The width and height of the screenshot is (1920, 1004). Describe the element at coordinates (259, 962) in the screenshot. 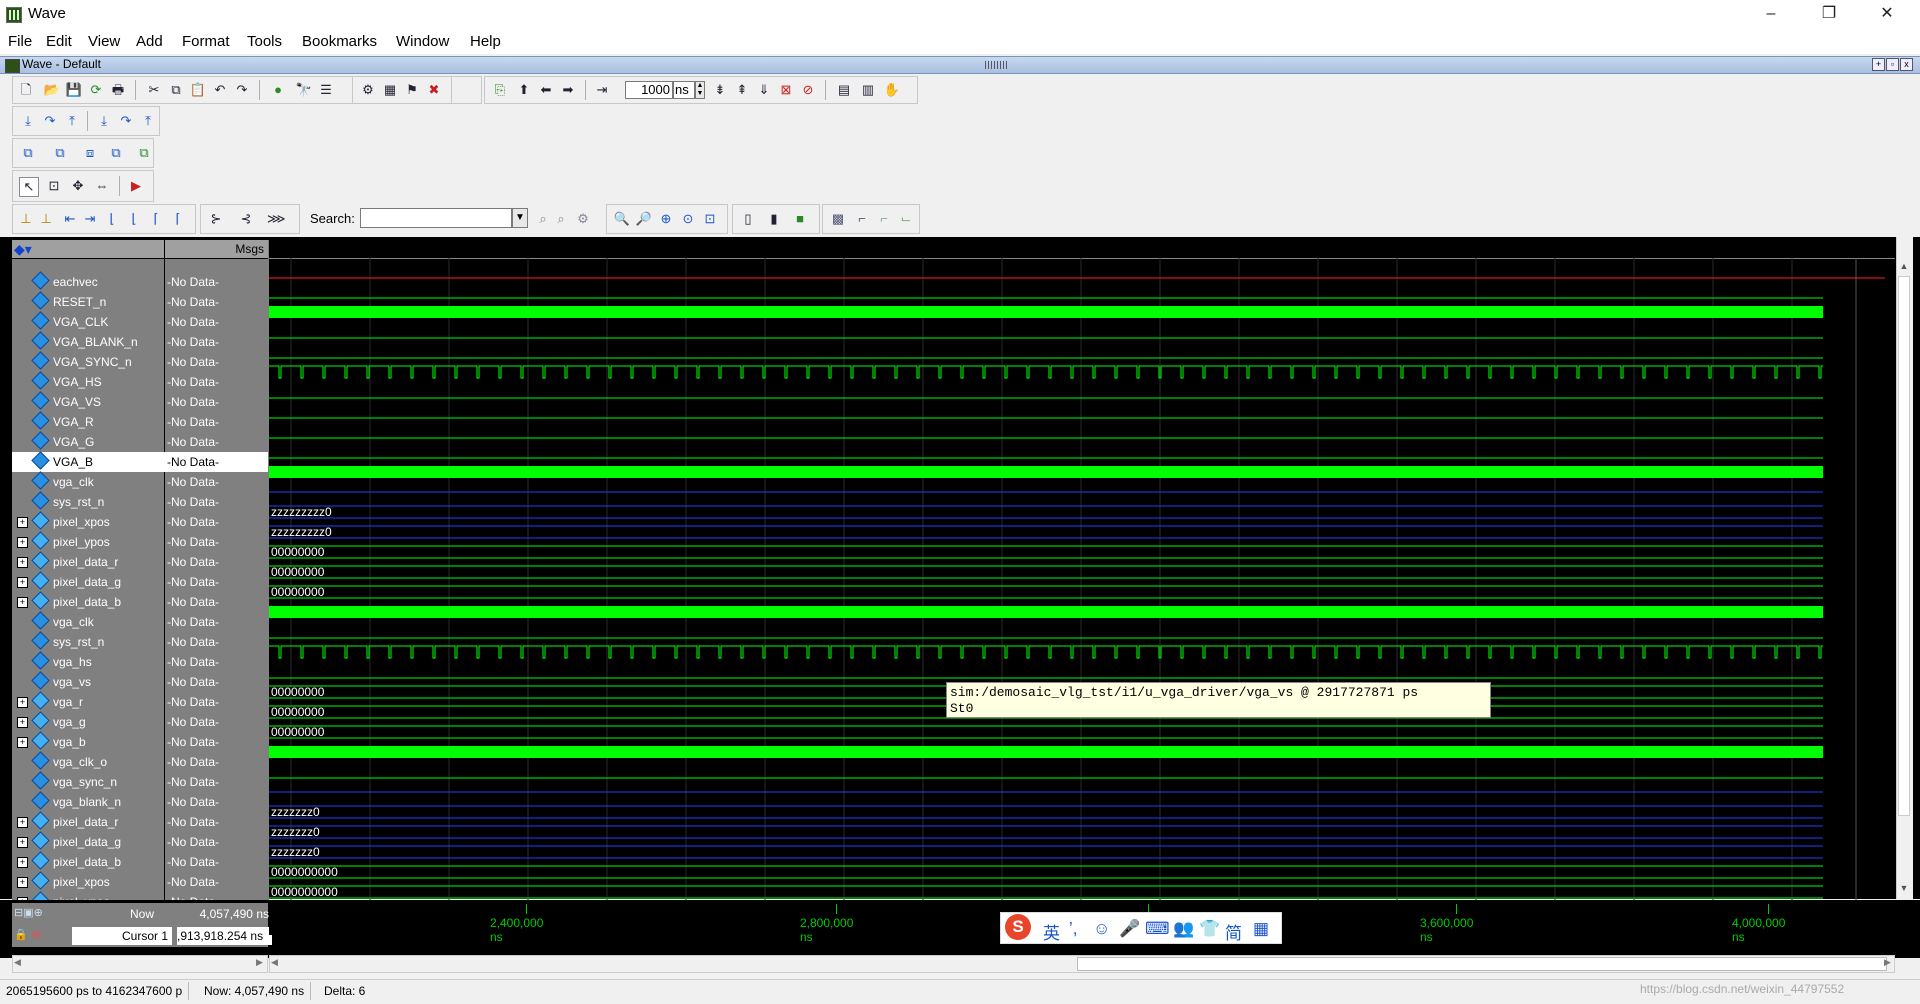

I see `hscroll-right-icon: ▶` at that location.